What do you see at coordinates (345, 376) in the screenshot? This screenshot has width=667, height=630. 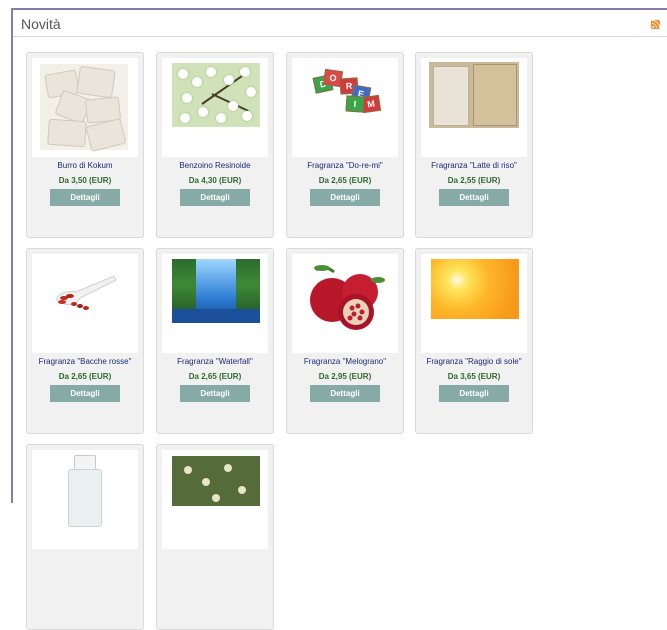 I see `product-price: Da 2,95 (EUR)` at bounding box center [345, 376].